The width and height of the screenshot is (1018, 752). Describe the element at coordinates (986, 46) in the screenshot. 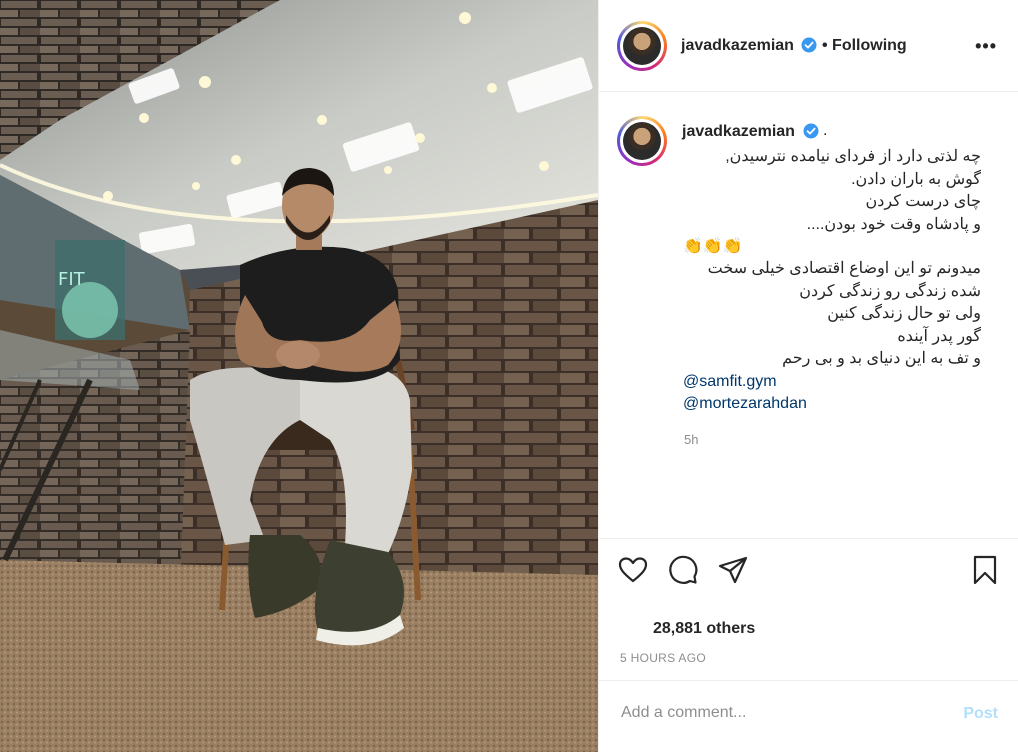

I see `more-options-icon: •••` at that location.